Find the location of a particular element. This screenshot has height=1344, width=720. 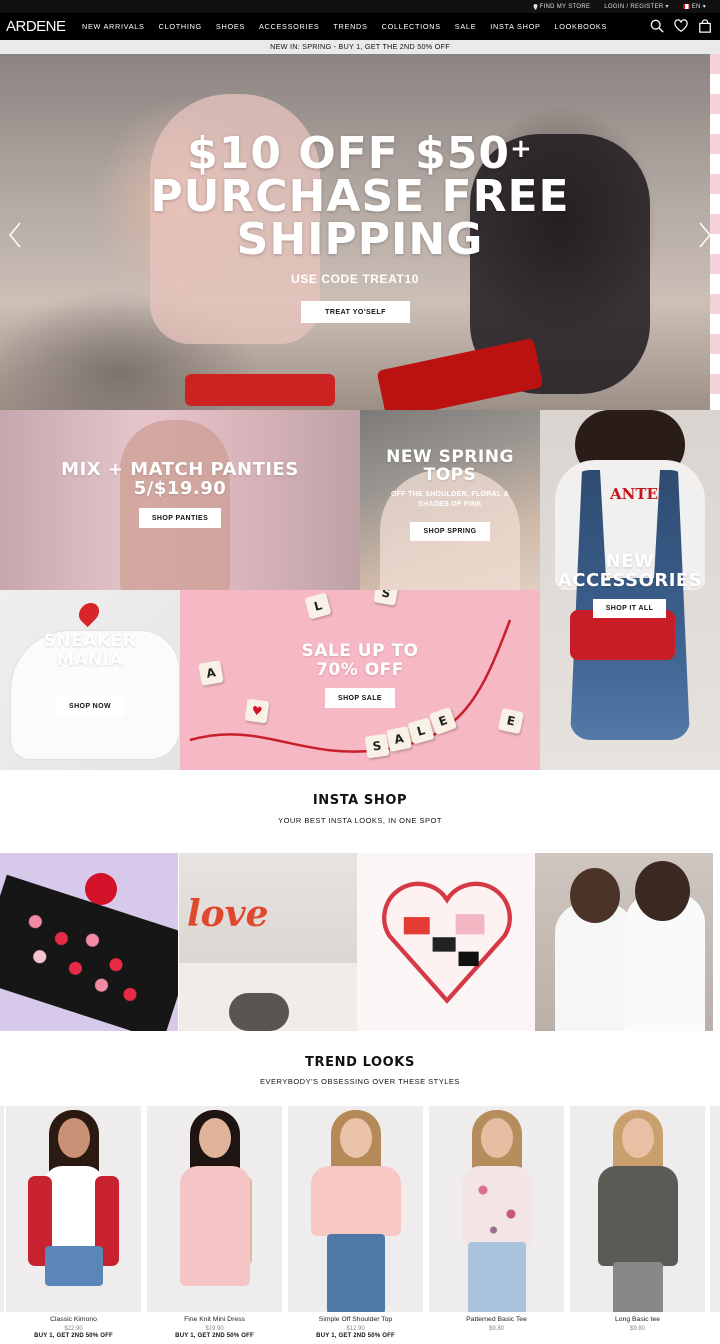

tile-title: NEW SPRING TOPS is located at coordinates (450, 466).